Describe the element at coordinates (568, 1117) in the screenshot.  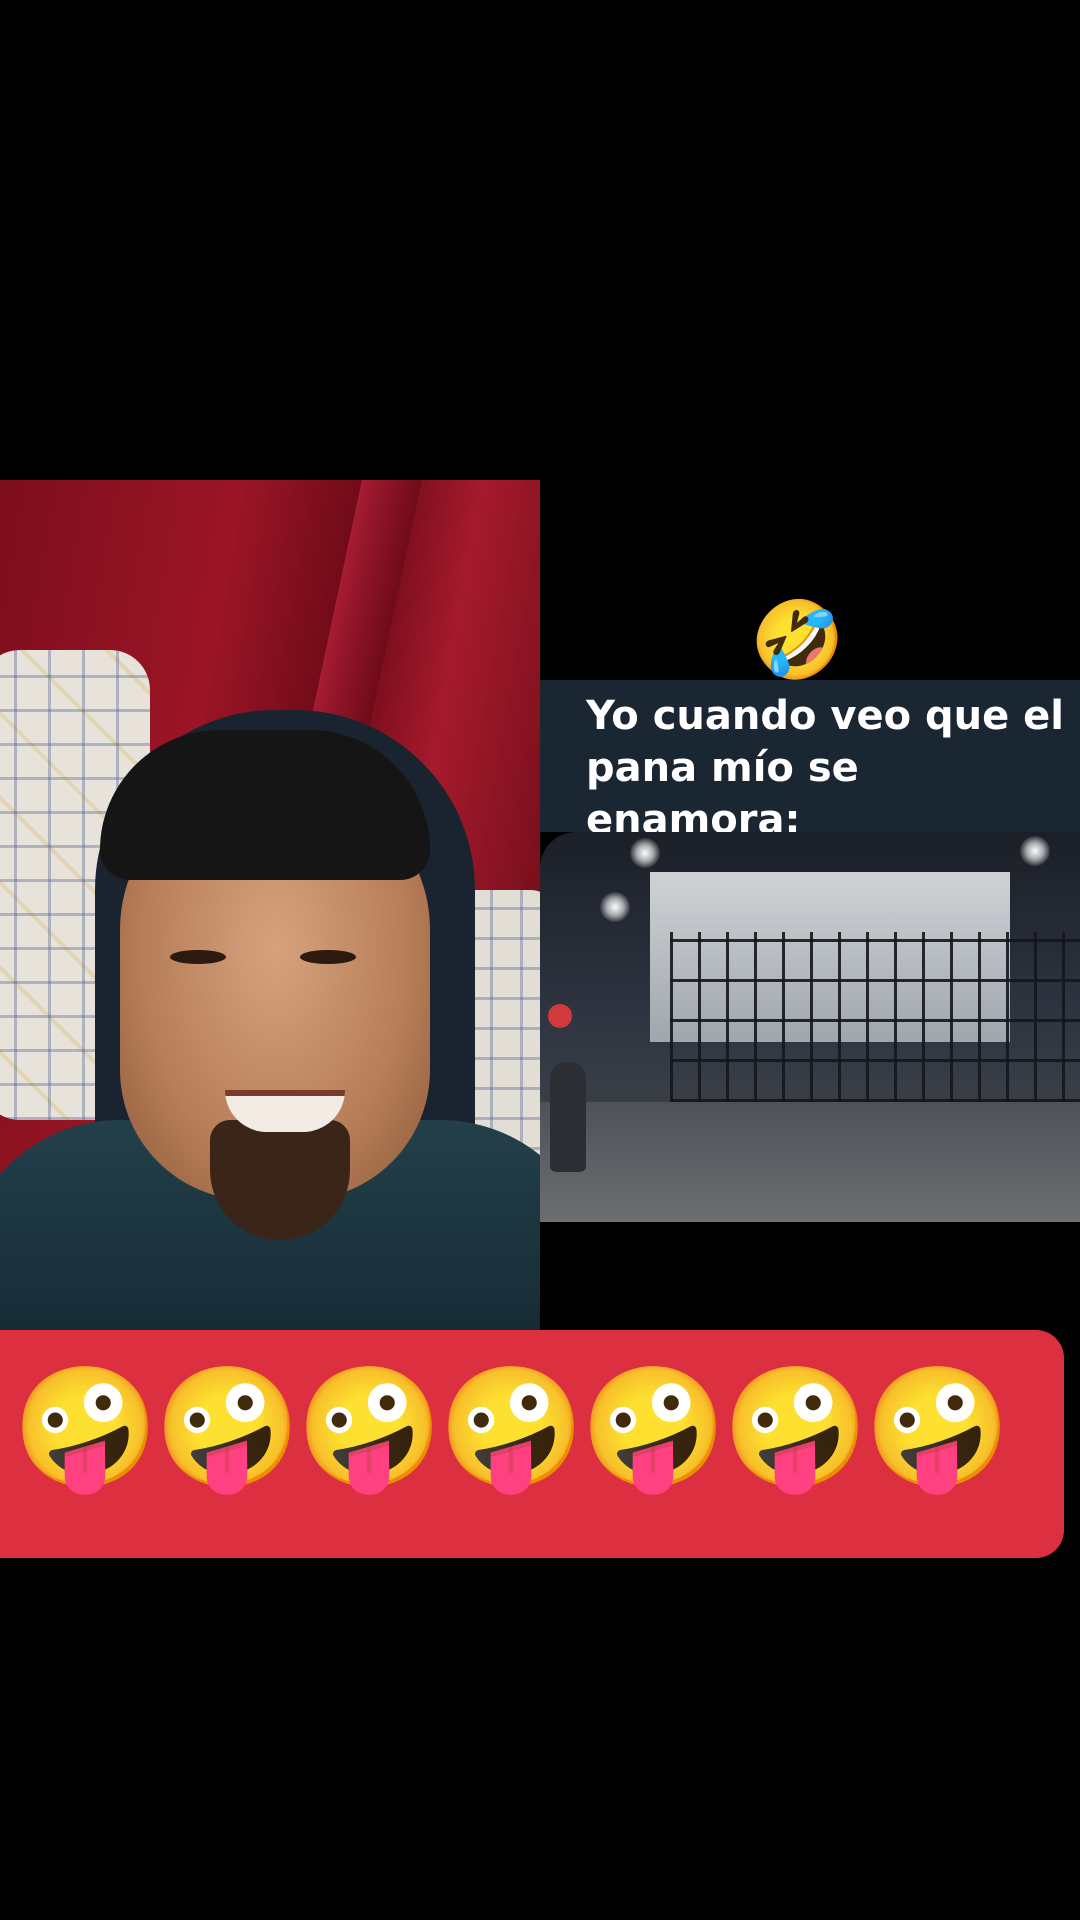
I see `dancing-person` at that location.